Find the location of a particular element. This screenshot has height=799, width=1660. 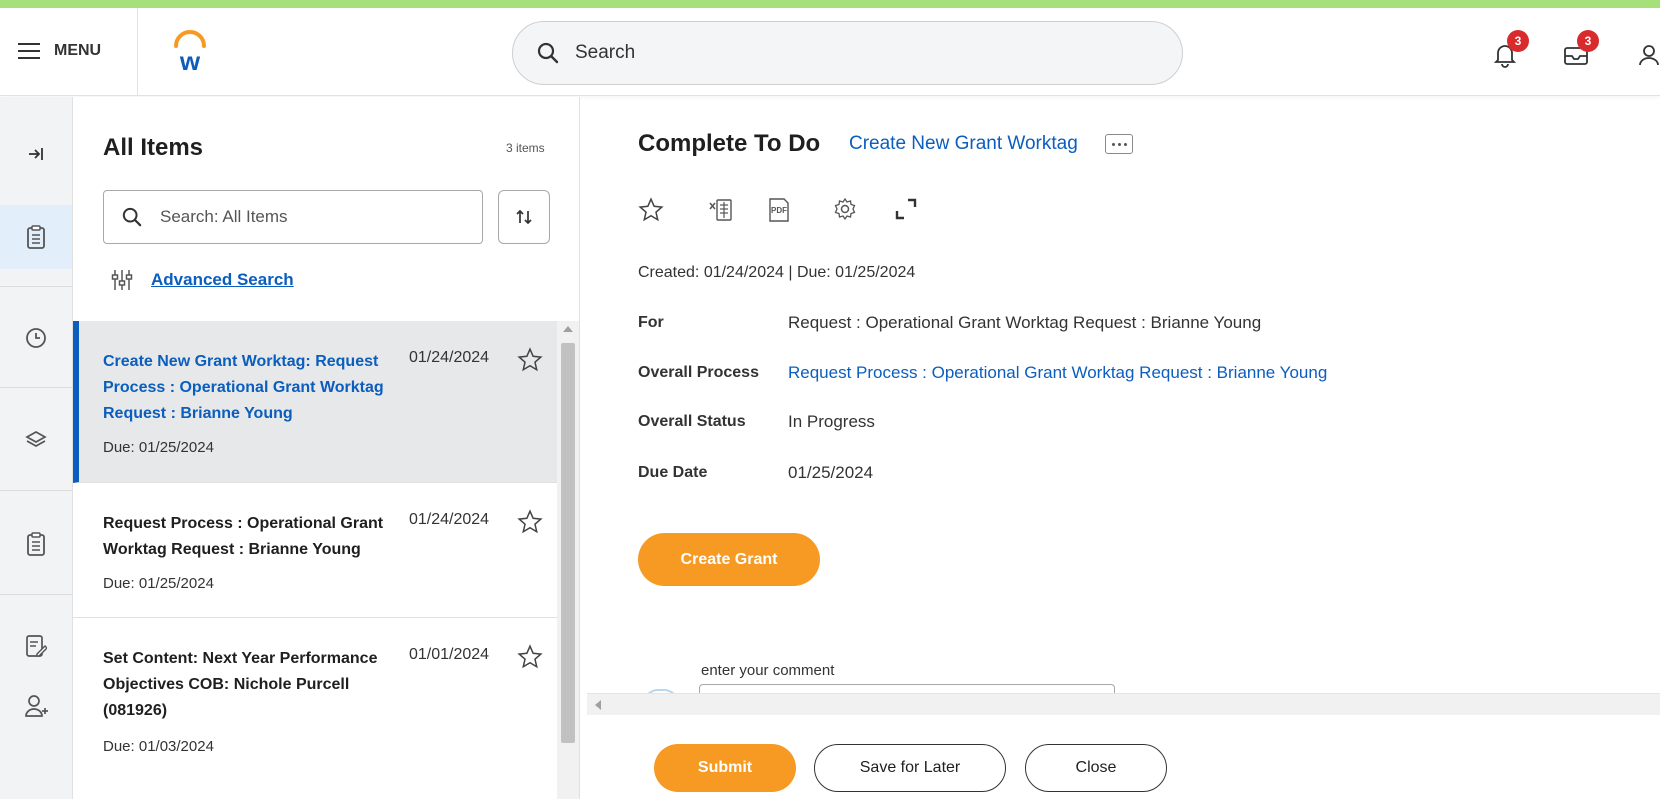

field-value-due-date: 01/25/2024 is located at coordinates (831, 472).